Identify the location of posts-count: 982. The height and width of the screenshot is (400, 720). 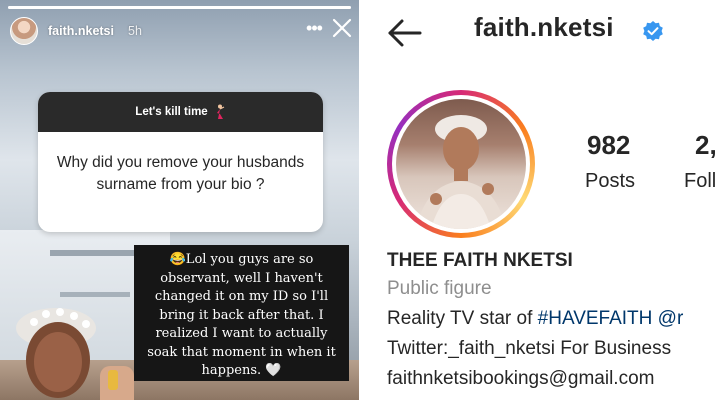
(608, 145).